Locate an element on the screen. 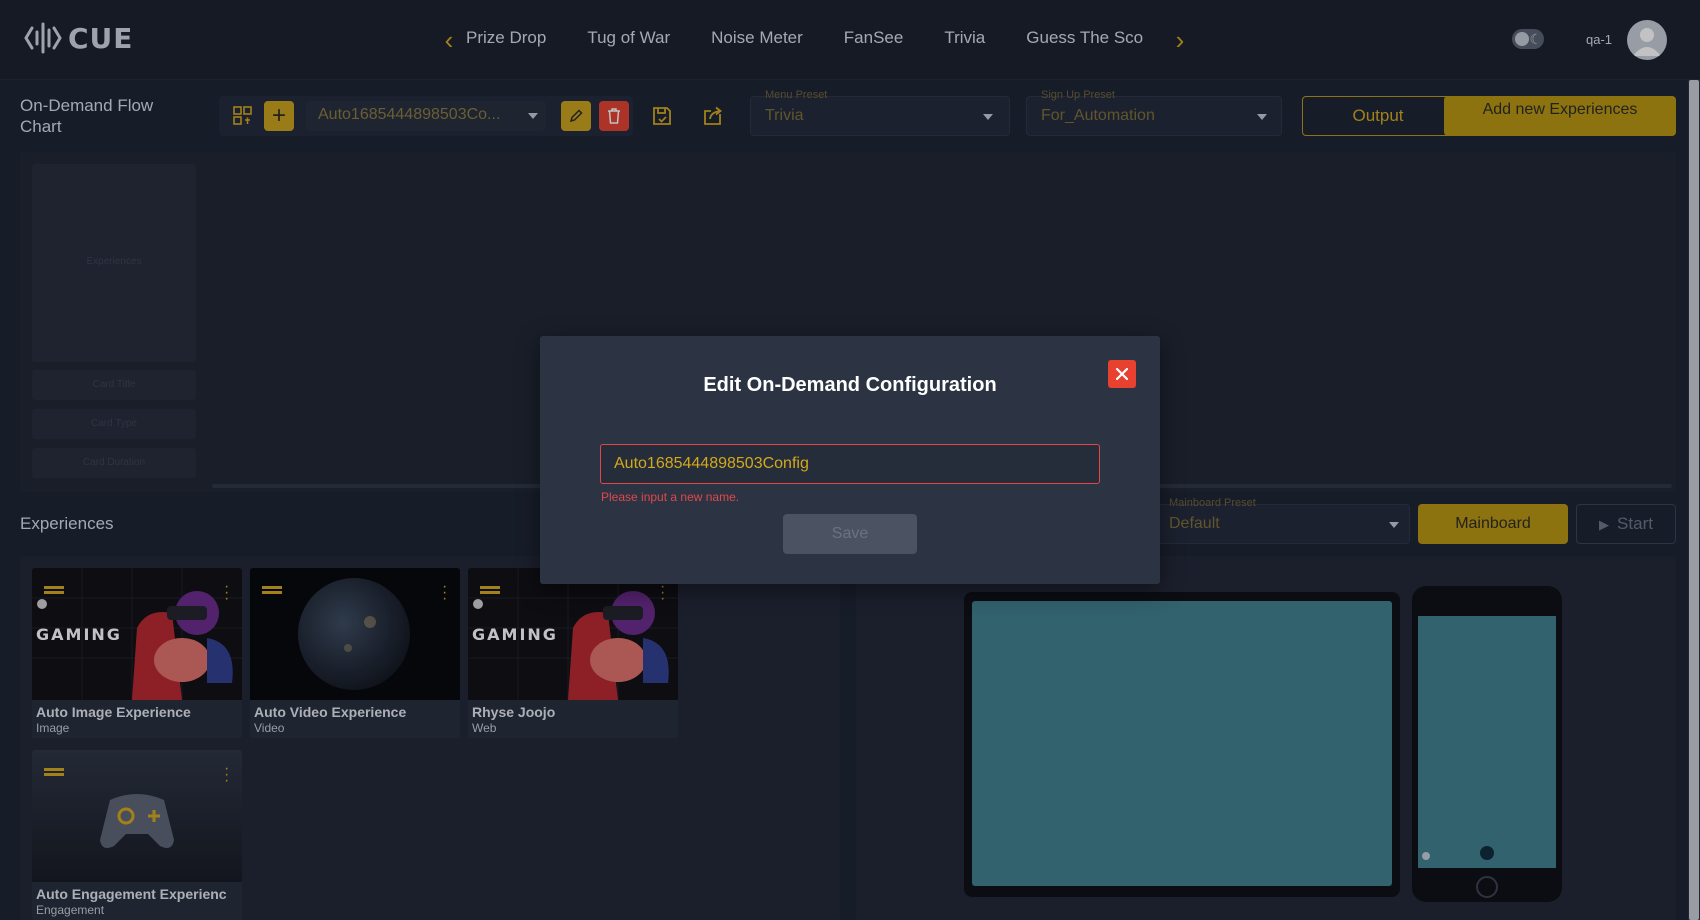  modal-title: Edit On-Demand Configuration is located at coordinates (850, 385).